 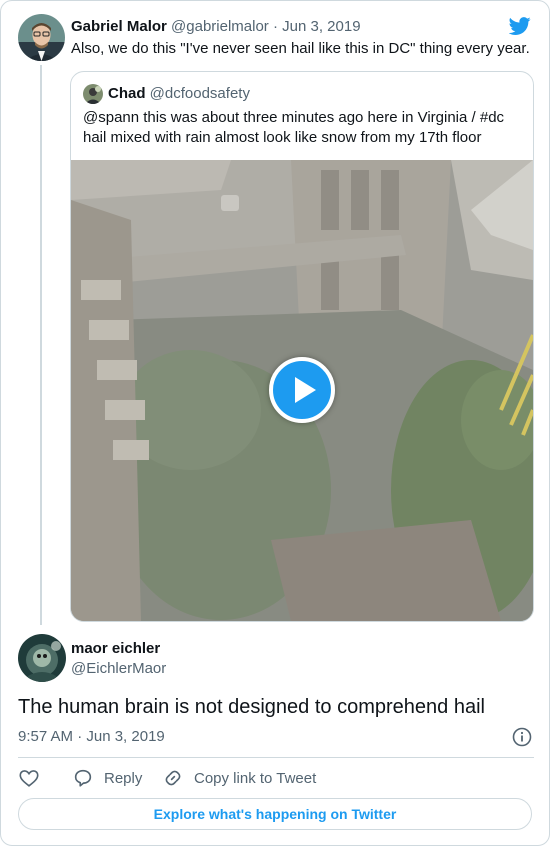 I want to click on parent-author-handle: @gabrielmalor, so click(x=220, y=26).